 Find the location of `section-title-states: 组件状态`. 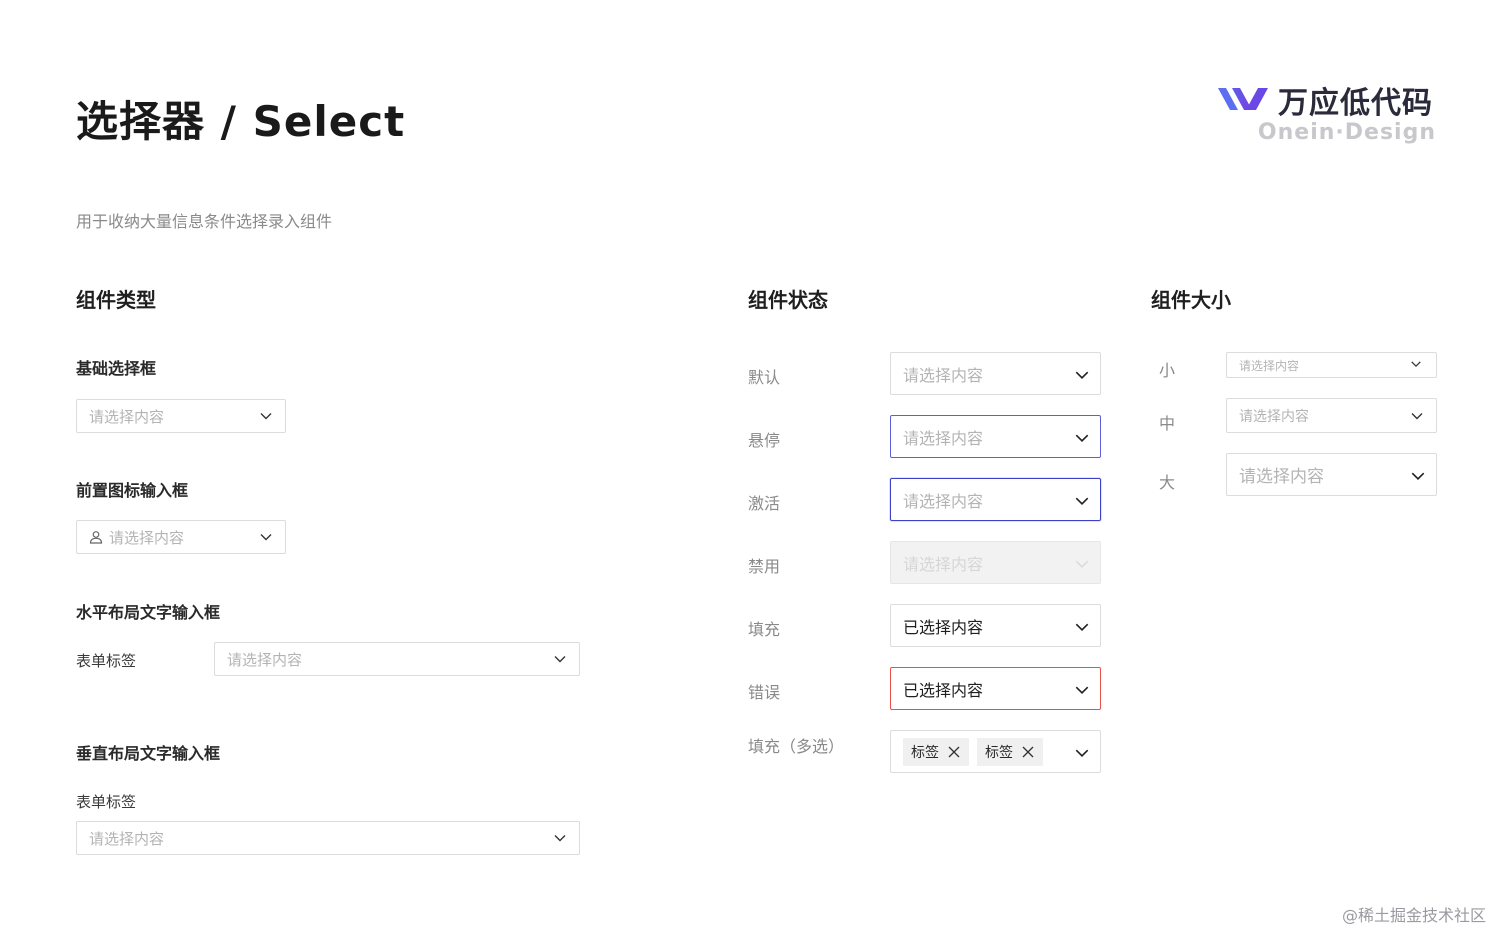

section-title-states: 组件状态 is located at coordinates (788, 300).